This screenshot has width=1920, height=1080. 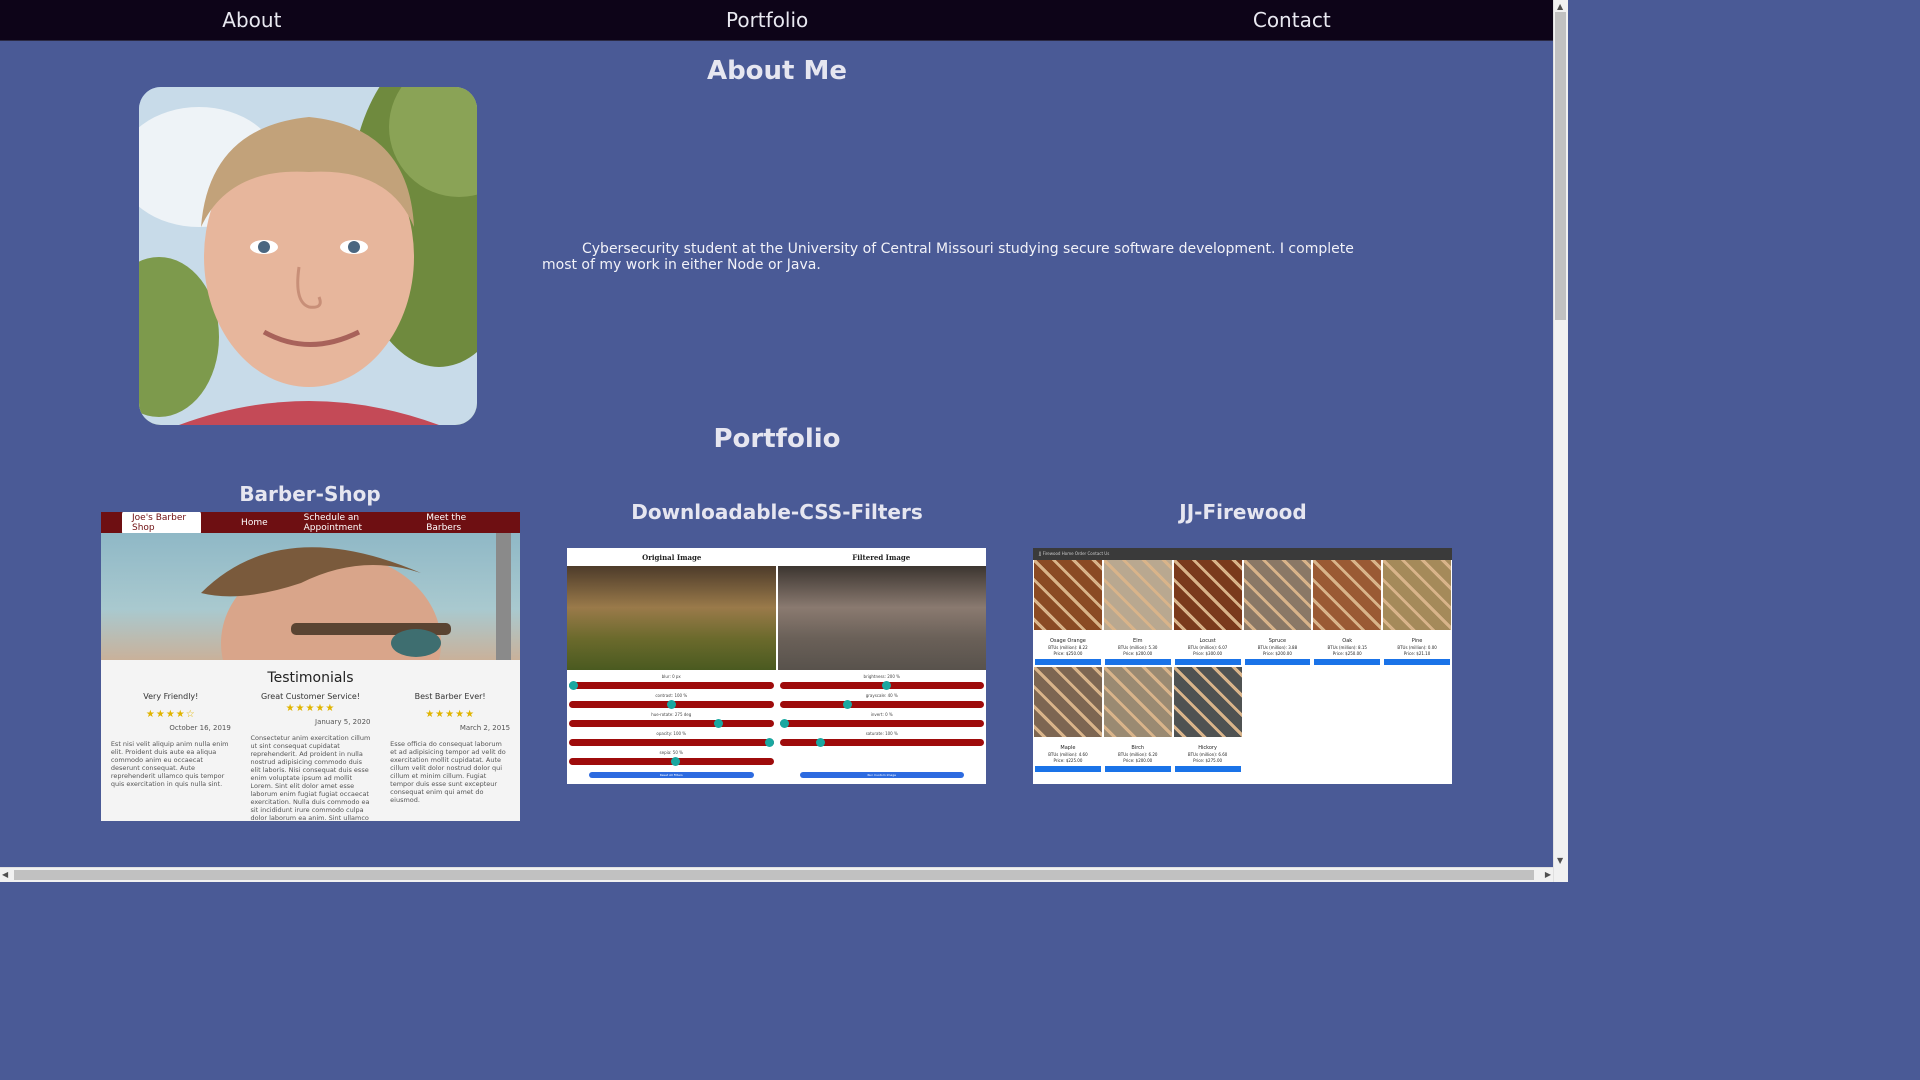 What do you see at coordinates (1138, 647) in the screenshot?
I see `firewood-btu: BTUs (million): 5.30` at bounding box center [1138, 647].